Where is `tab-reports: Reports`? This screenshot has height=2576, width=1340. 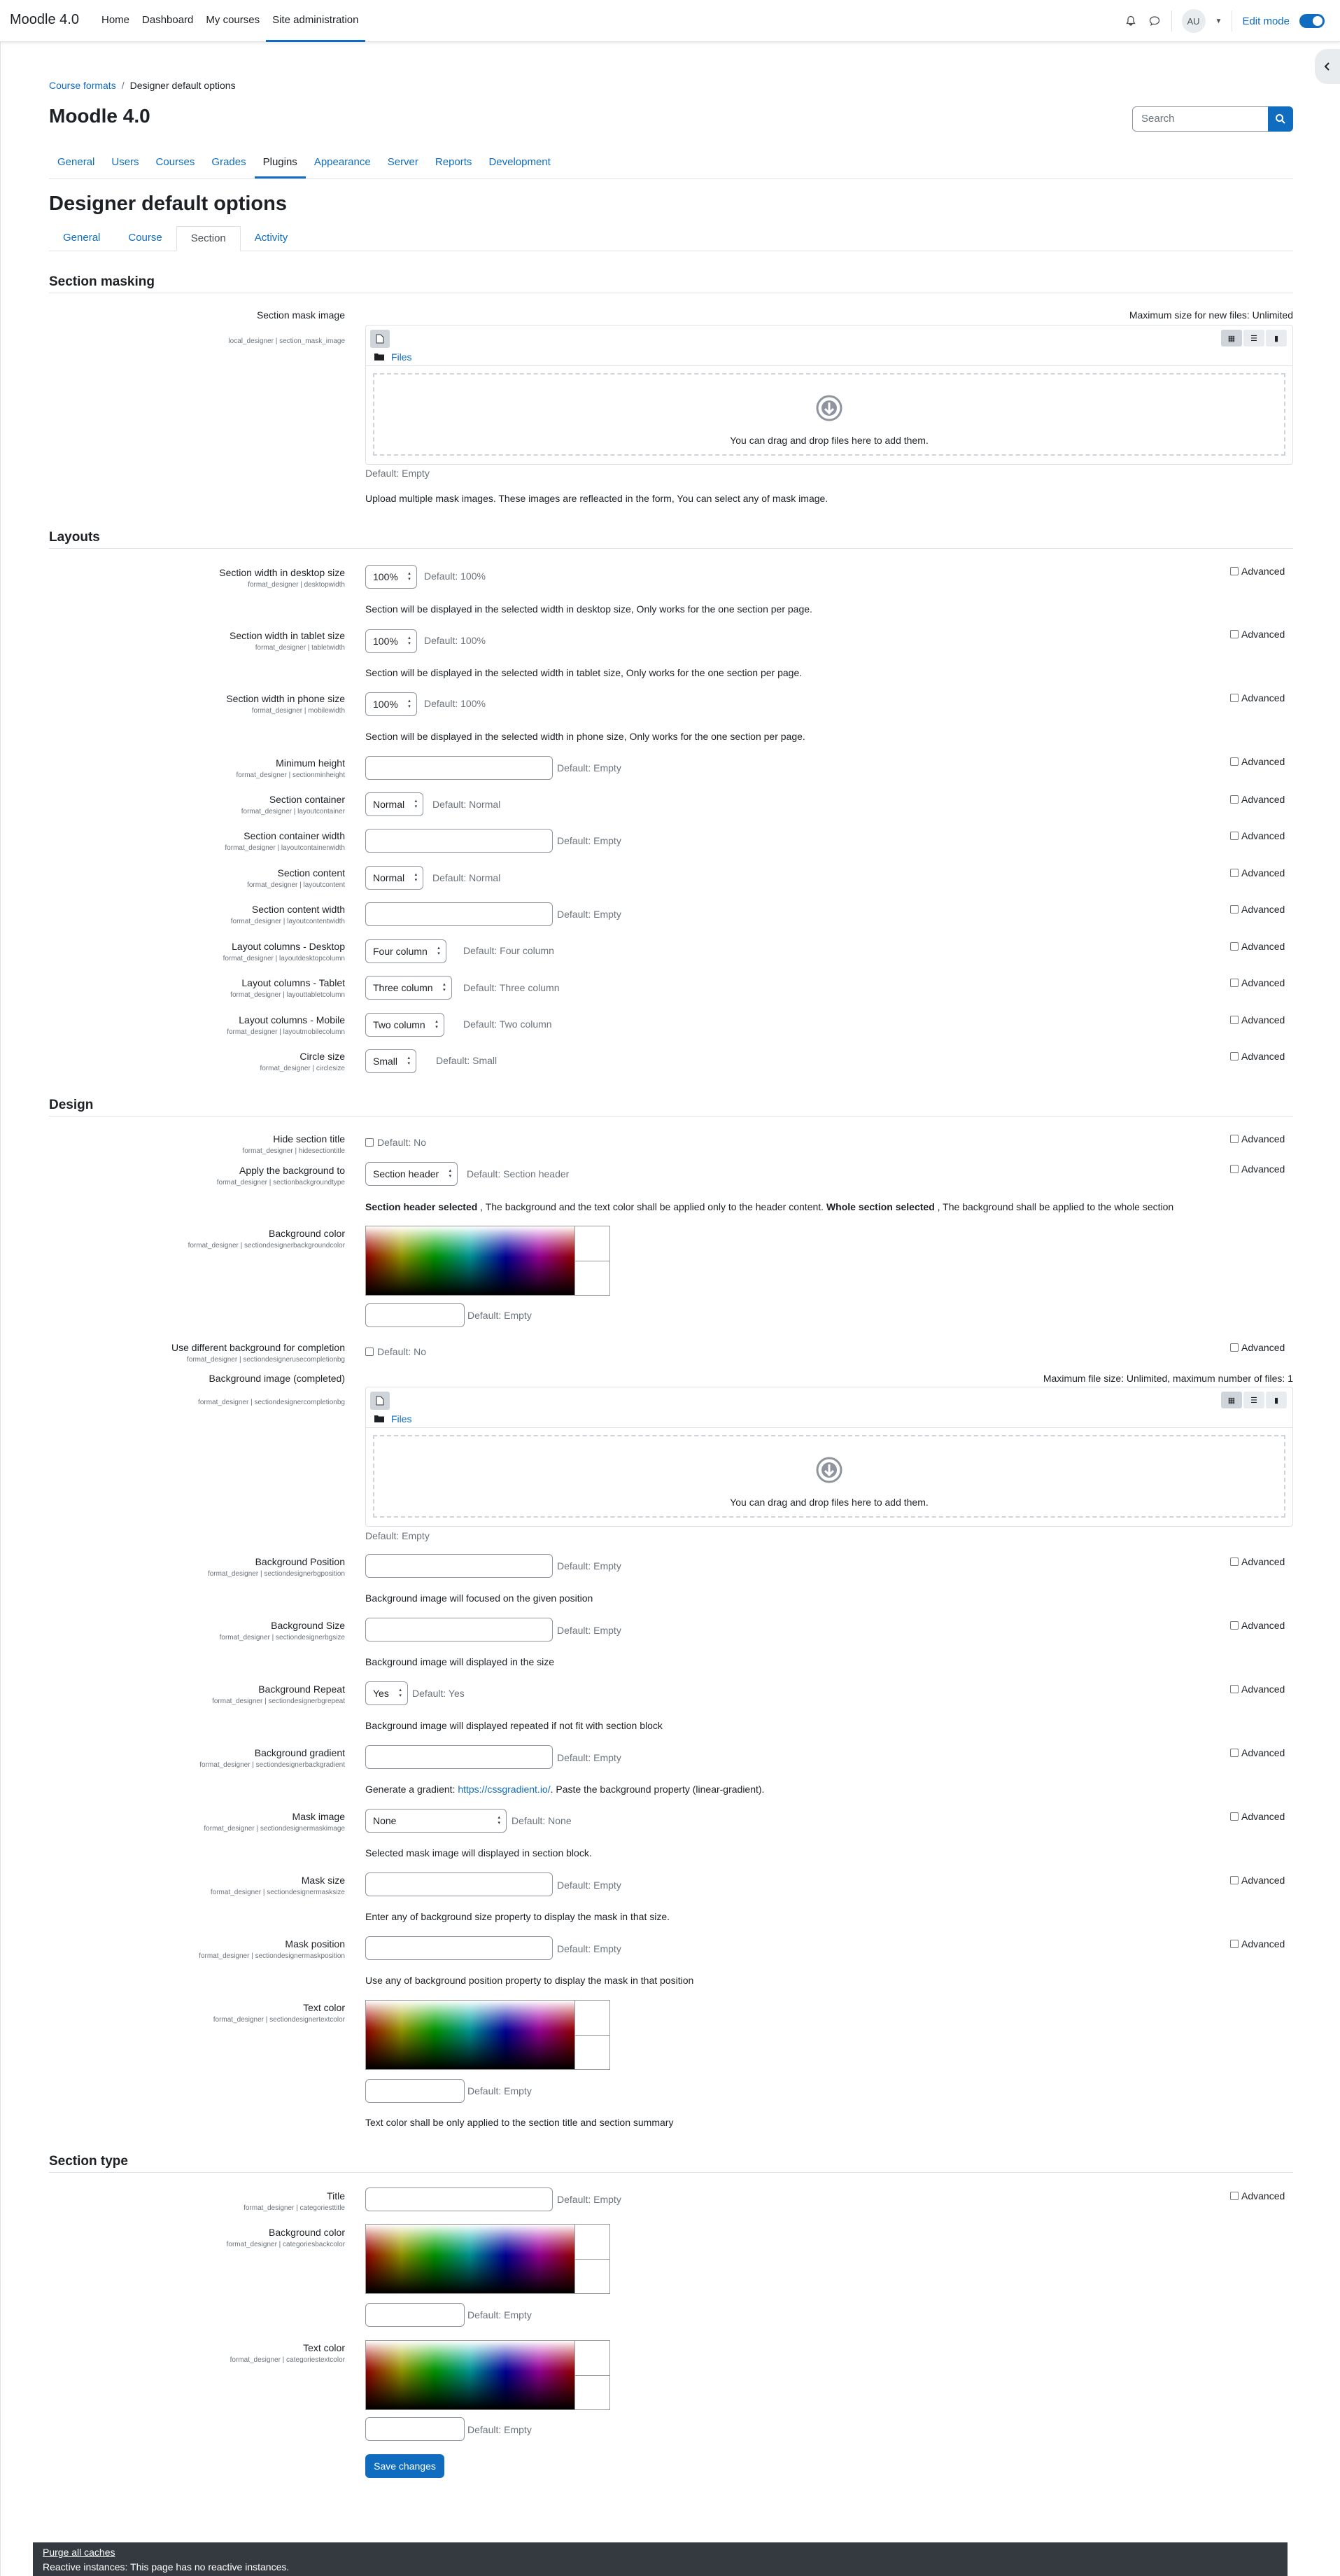 tab-reports: Reports is located at coordinates (454, 162).